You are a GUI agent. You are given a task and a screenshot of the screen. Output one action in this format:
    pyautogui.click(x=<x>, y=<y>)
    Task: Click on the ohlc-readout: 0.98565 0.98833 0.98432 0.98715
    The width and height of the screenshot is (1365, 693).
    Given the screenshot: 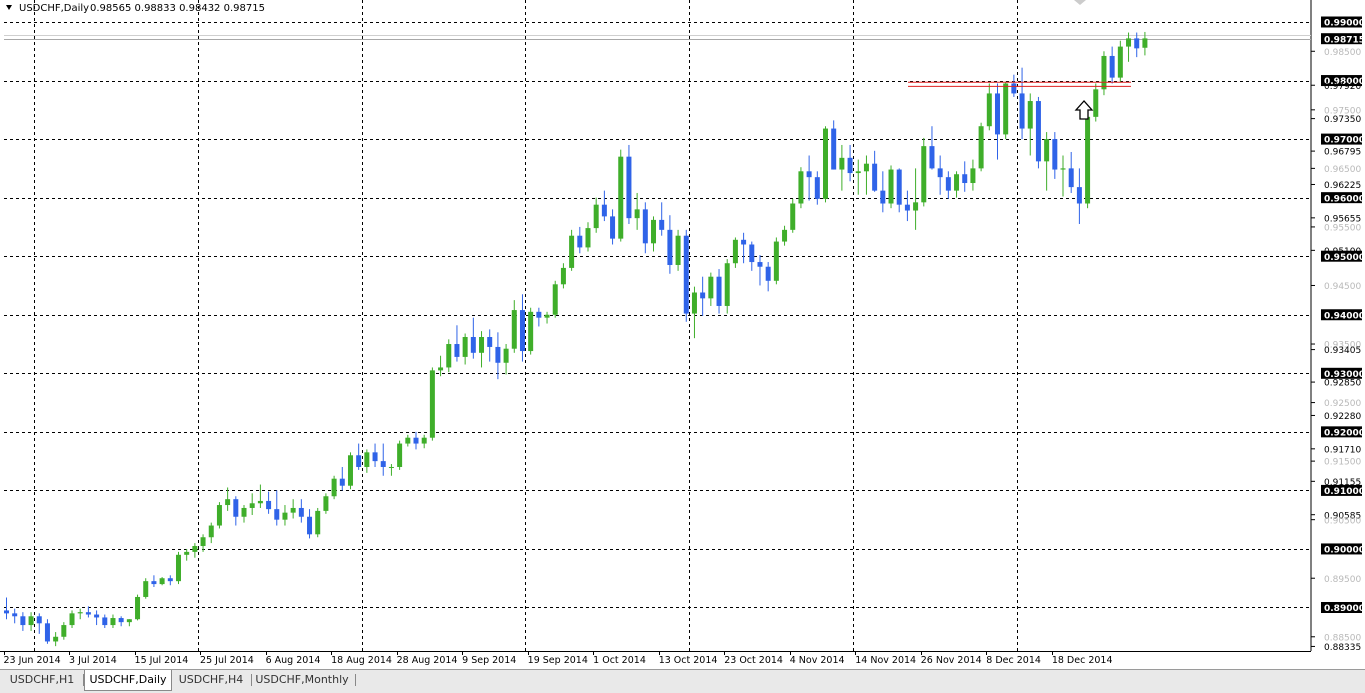 What is the action you would take?
    pyautogui.click(x=177, y=8)
    